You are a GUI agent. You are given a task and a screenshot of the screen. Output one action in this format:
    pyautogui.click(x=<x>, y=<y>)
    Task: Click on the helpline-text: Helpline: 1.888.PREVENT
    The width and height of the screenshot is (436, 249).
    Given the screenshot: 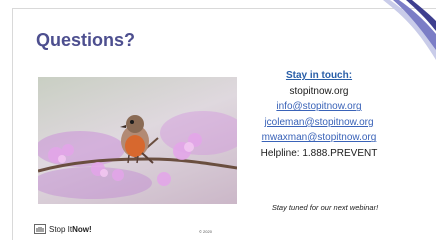 What is the action you would take?
    pyautogui.click(x=319, y=153)
    